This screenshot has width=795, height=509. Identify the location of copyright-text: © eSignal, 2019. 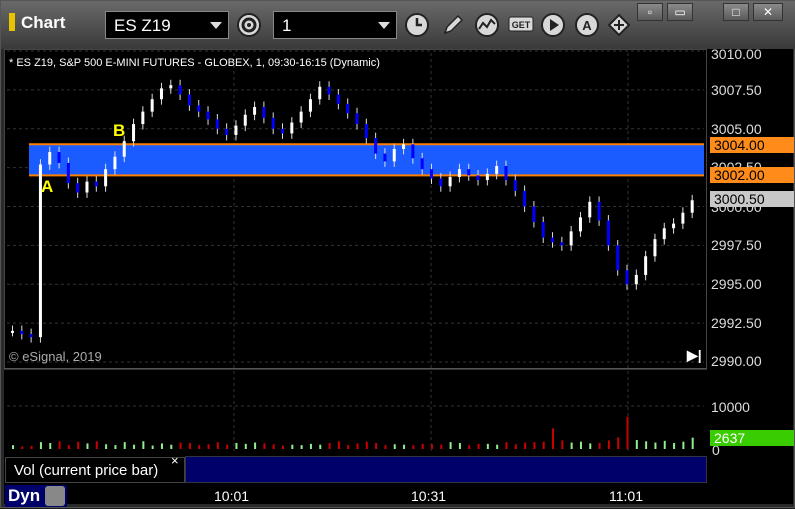
(55, 356).